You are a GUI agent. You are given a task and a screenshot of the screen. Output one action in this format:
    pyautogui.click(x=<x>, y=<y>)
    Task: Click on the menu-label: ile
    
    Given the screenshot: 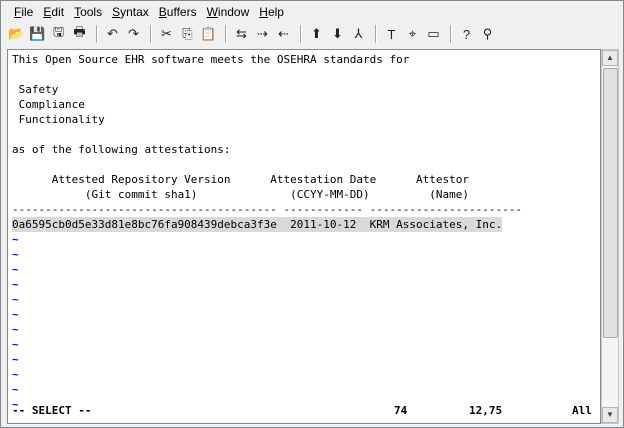 What is the action you would take?
    pyautogui.click(x=27, y=12)
    